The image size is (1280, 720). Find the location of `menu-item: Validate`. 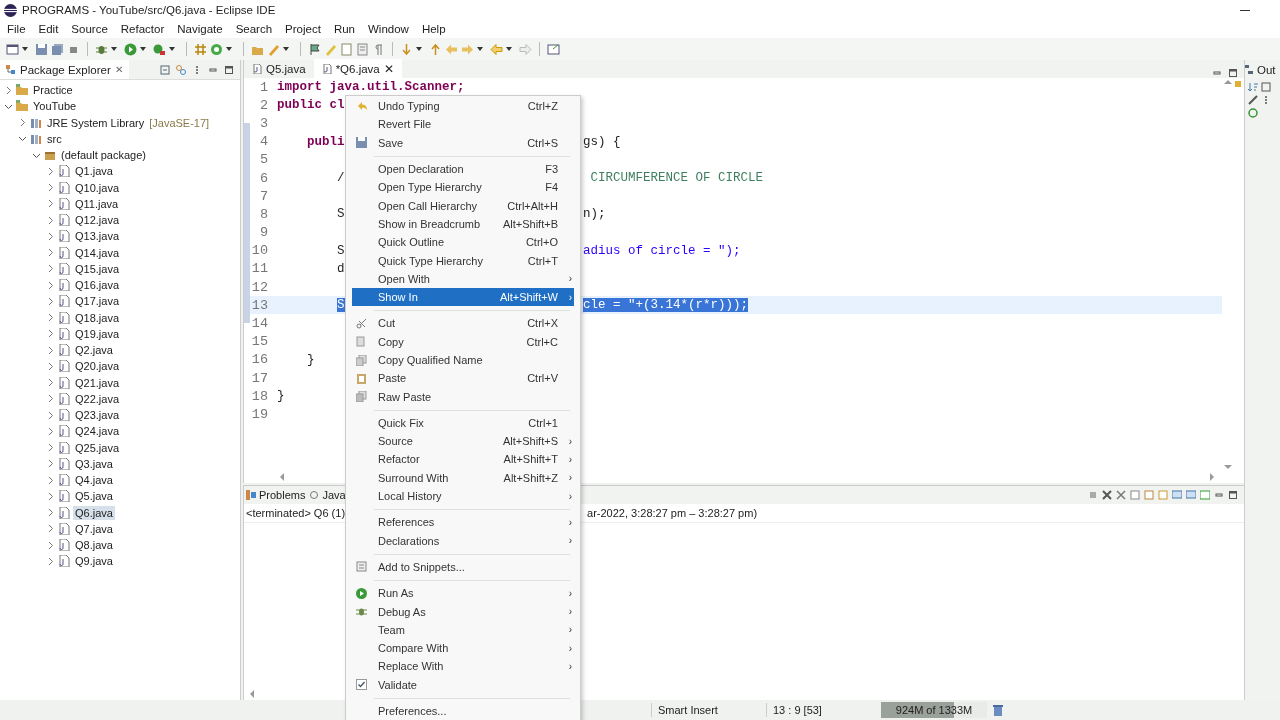

menu-item: Validate is located at coordinates (463, 684).